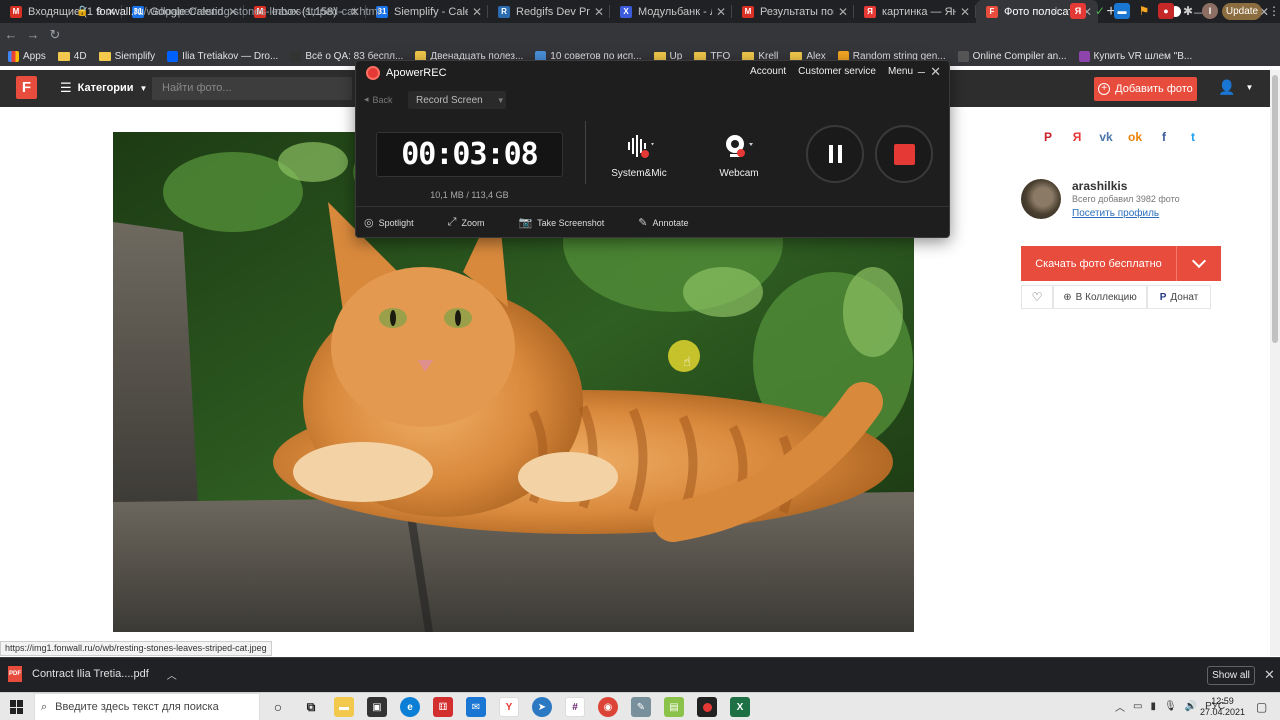  I want to click on webcam-button: Webcam, so click(739, 156).